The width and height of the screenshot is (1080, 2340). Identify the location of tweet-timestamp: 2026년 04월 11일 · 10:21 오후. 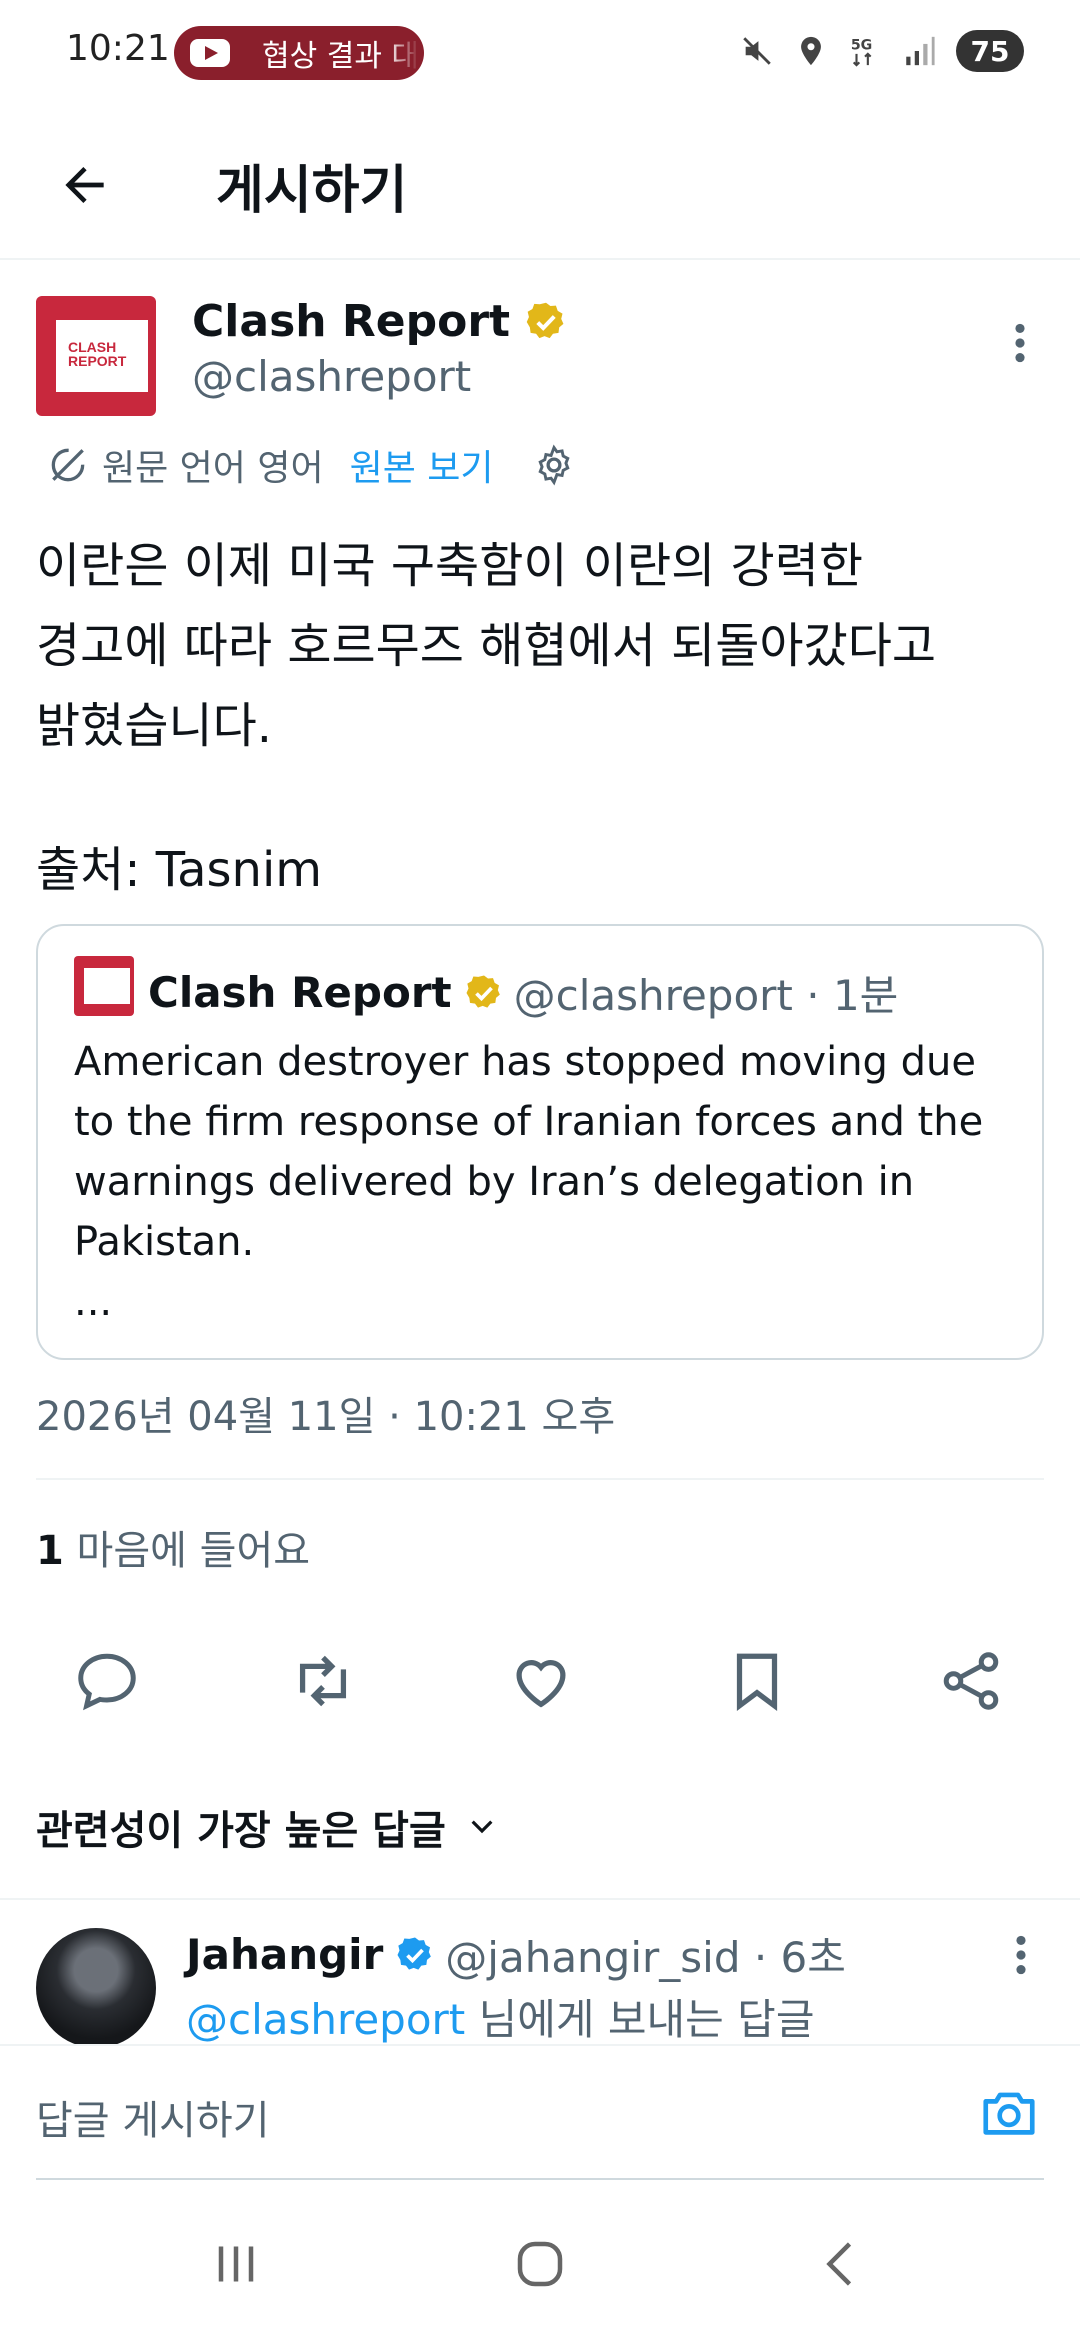
(326, 1417).